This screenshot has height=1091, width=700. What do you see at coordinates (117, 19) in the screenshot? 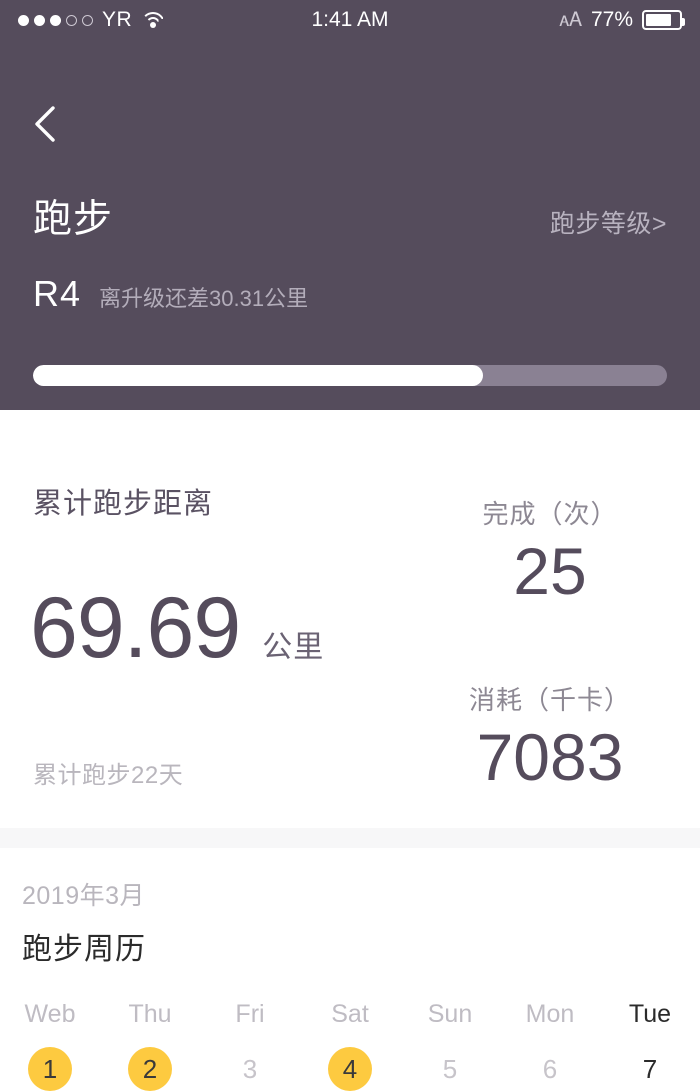
I see `carrier-label: YR` at bounding box center [117, 19].